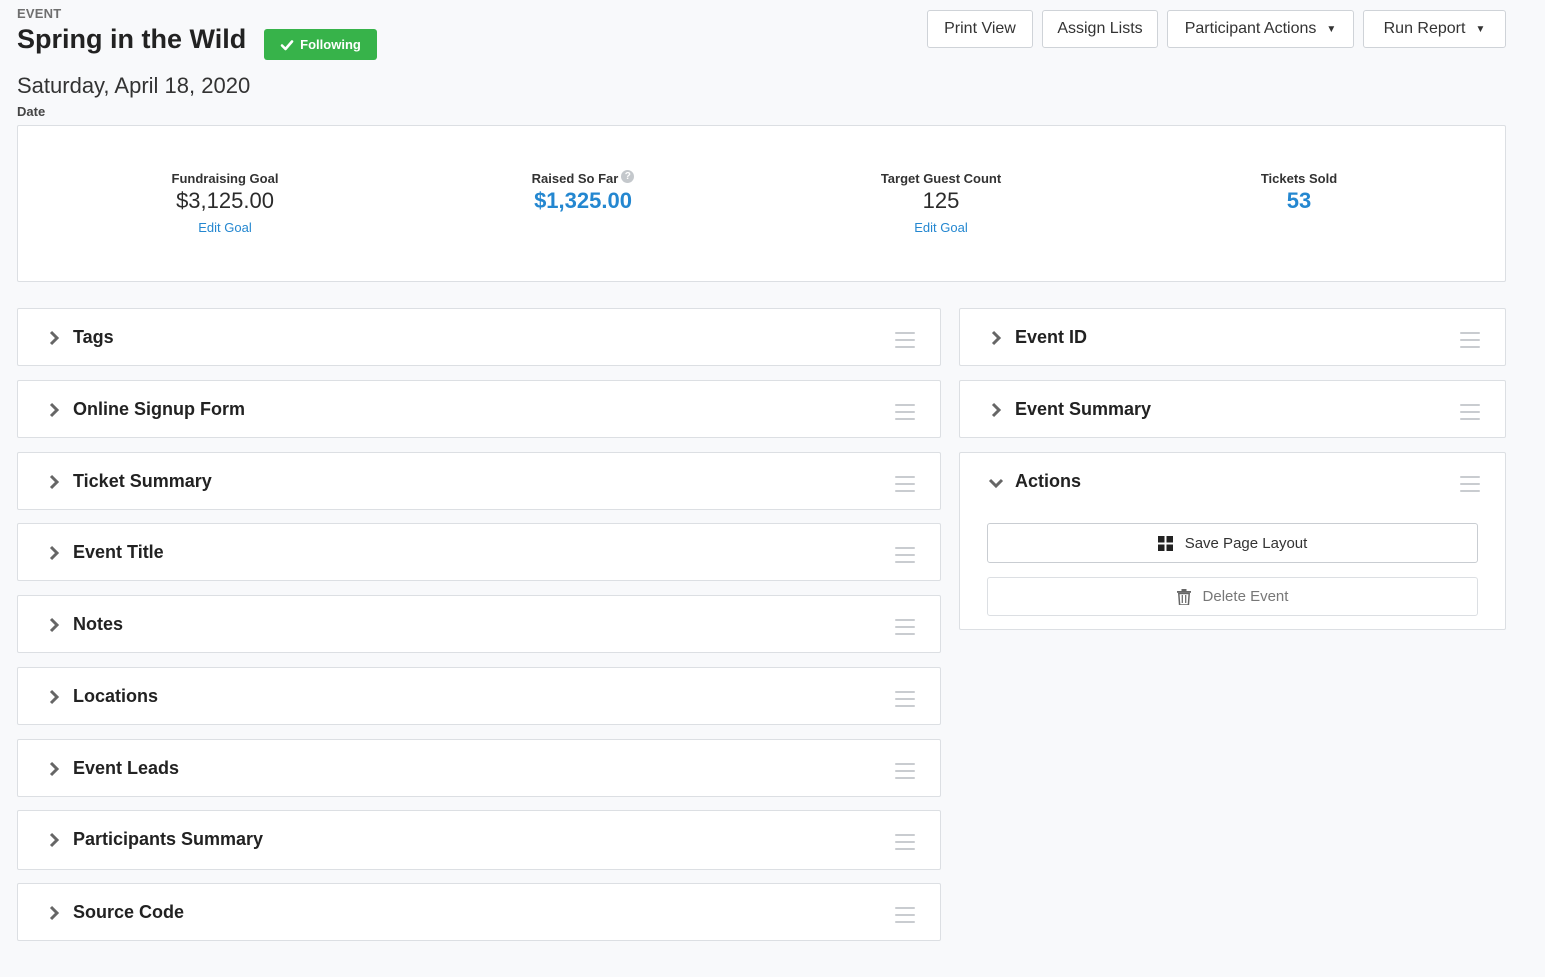 This screenshot has width=1545, height=977. I want to click on participant-actions-label: Participant Actions, so click(1250, 28).